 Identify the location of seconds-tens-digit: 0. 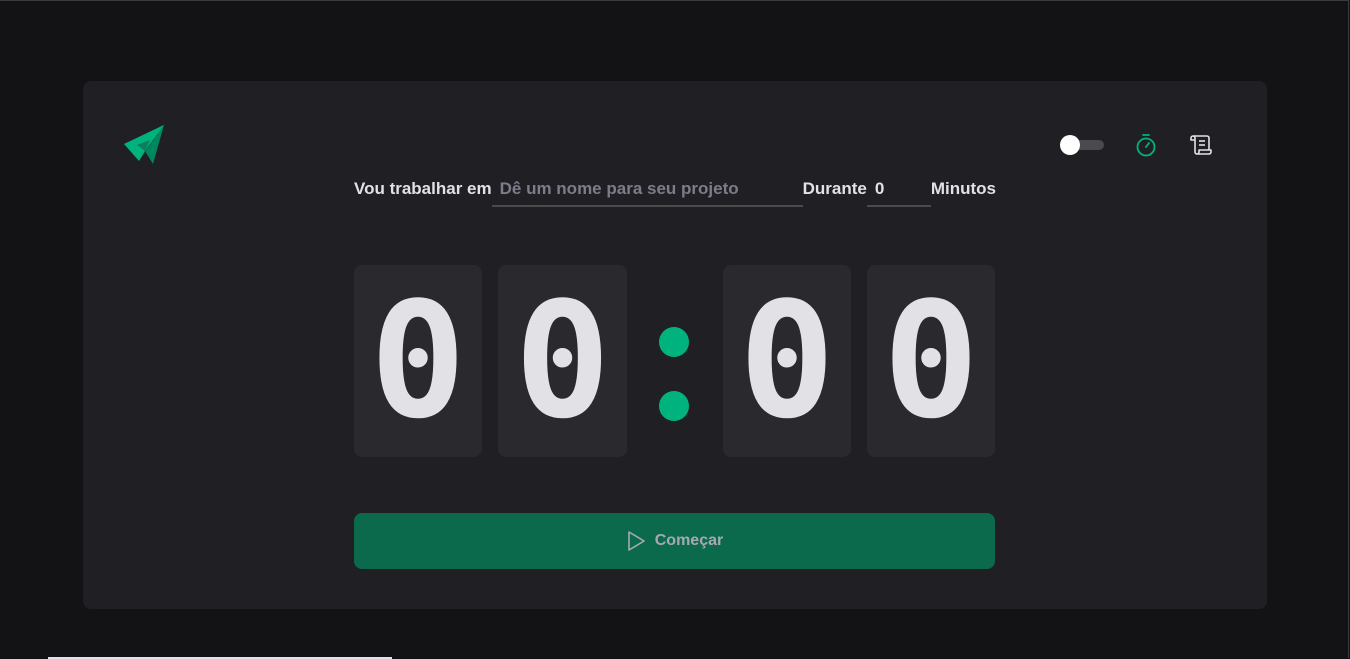
(787, 361).